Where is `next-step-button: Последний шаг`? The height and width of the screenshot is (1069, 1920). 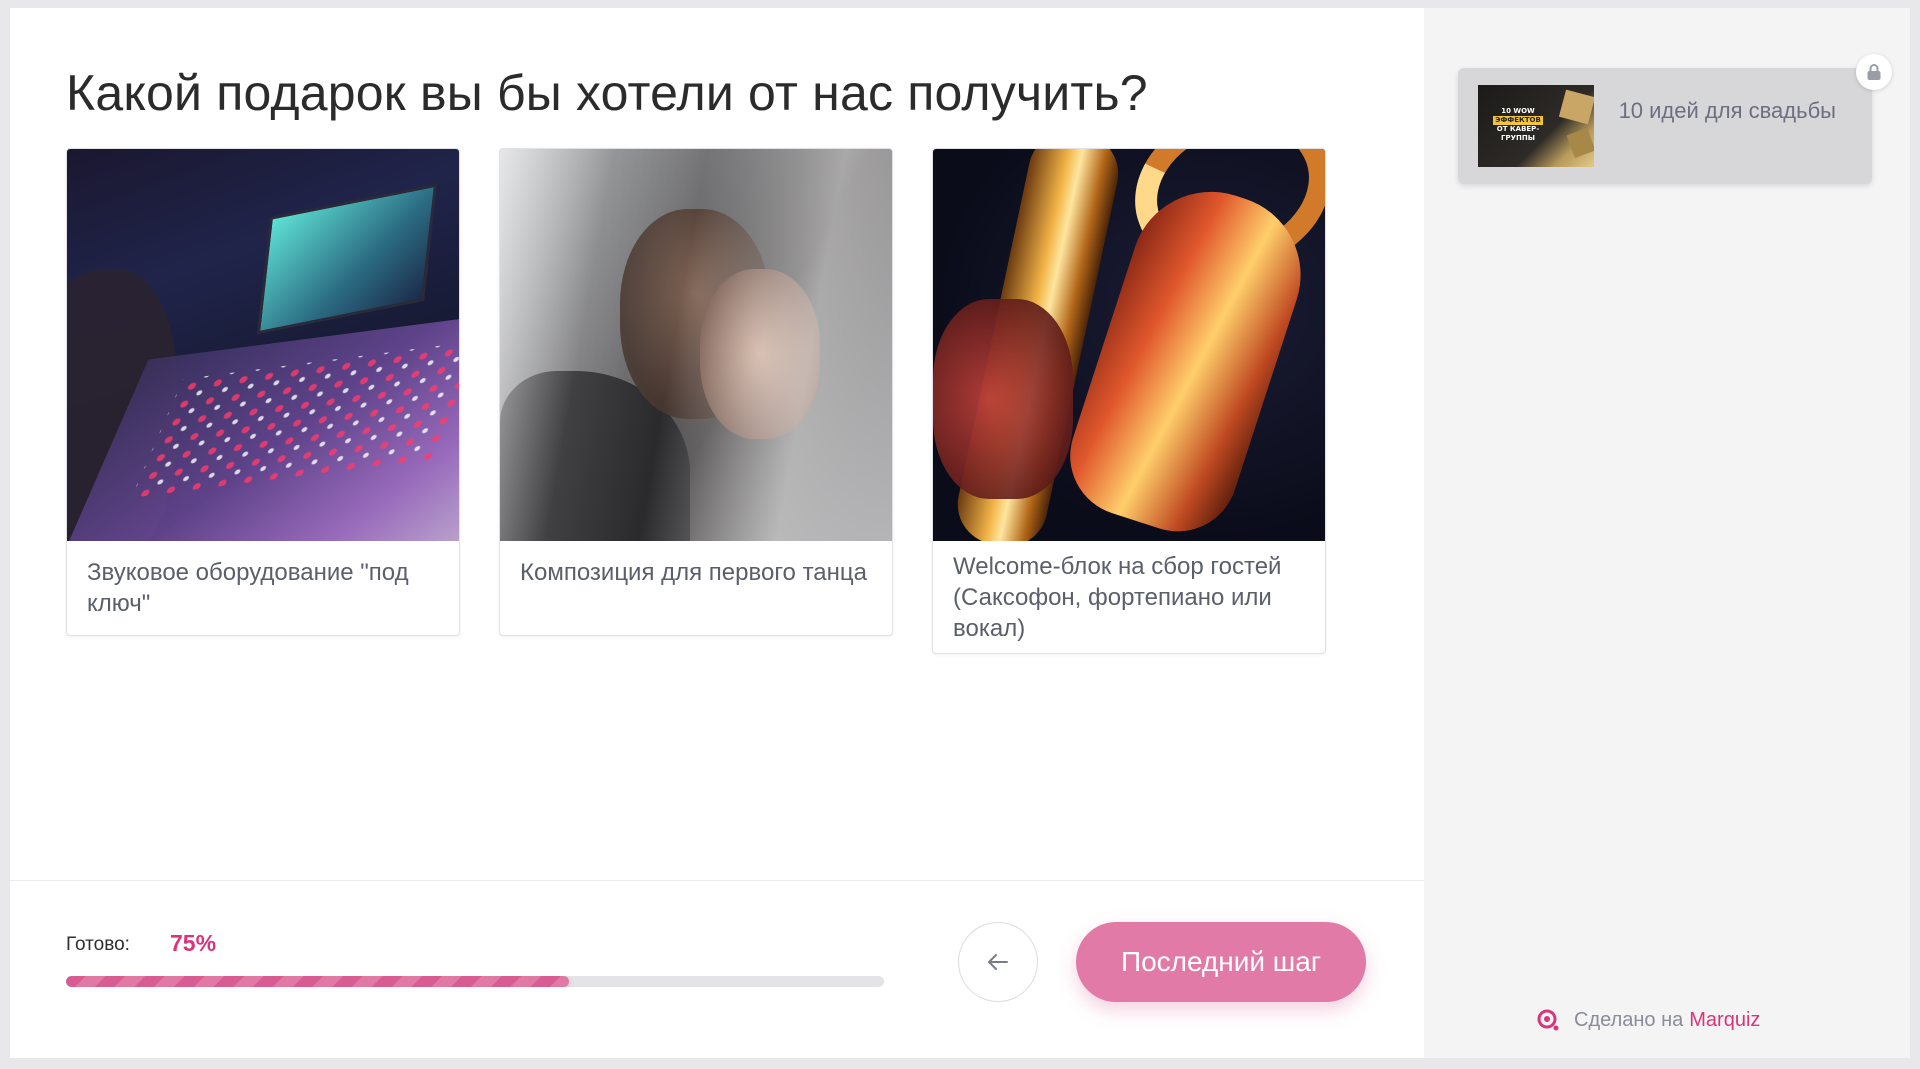
next-step-button: Последний шаг is located at coordinates (1221, 962).